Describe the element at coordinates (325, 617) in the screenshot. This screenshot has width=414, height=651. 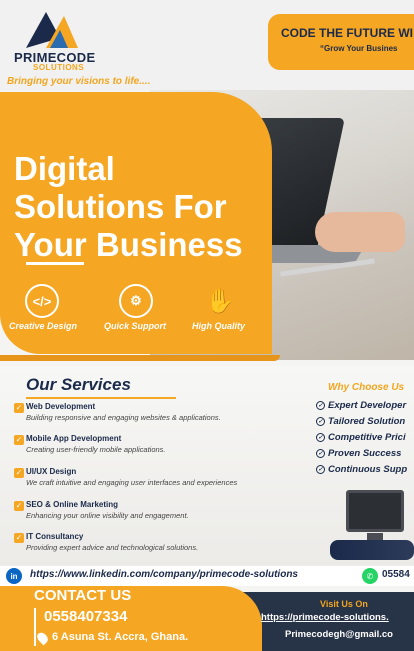
I see `website-link: https://primecode-solutions.` at that location.